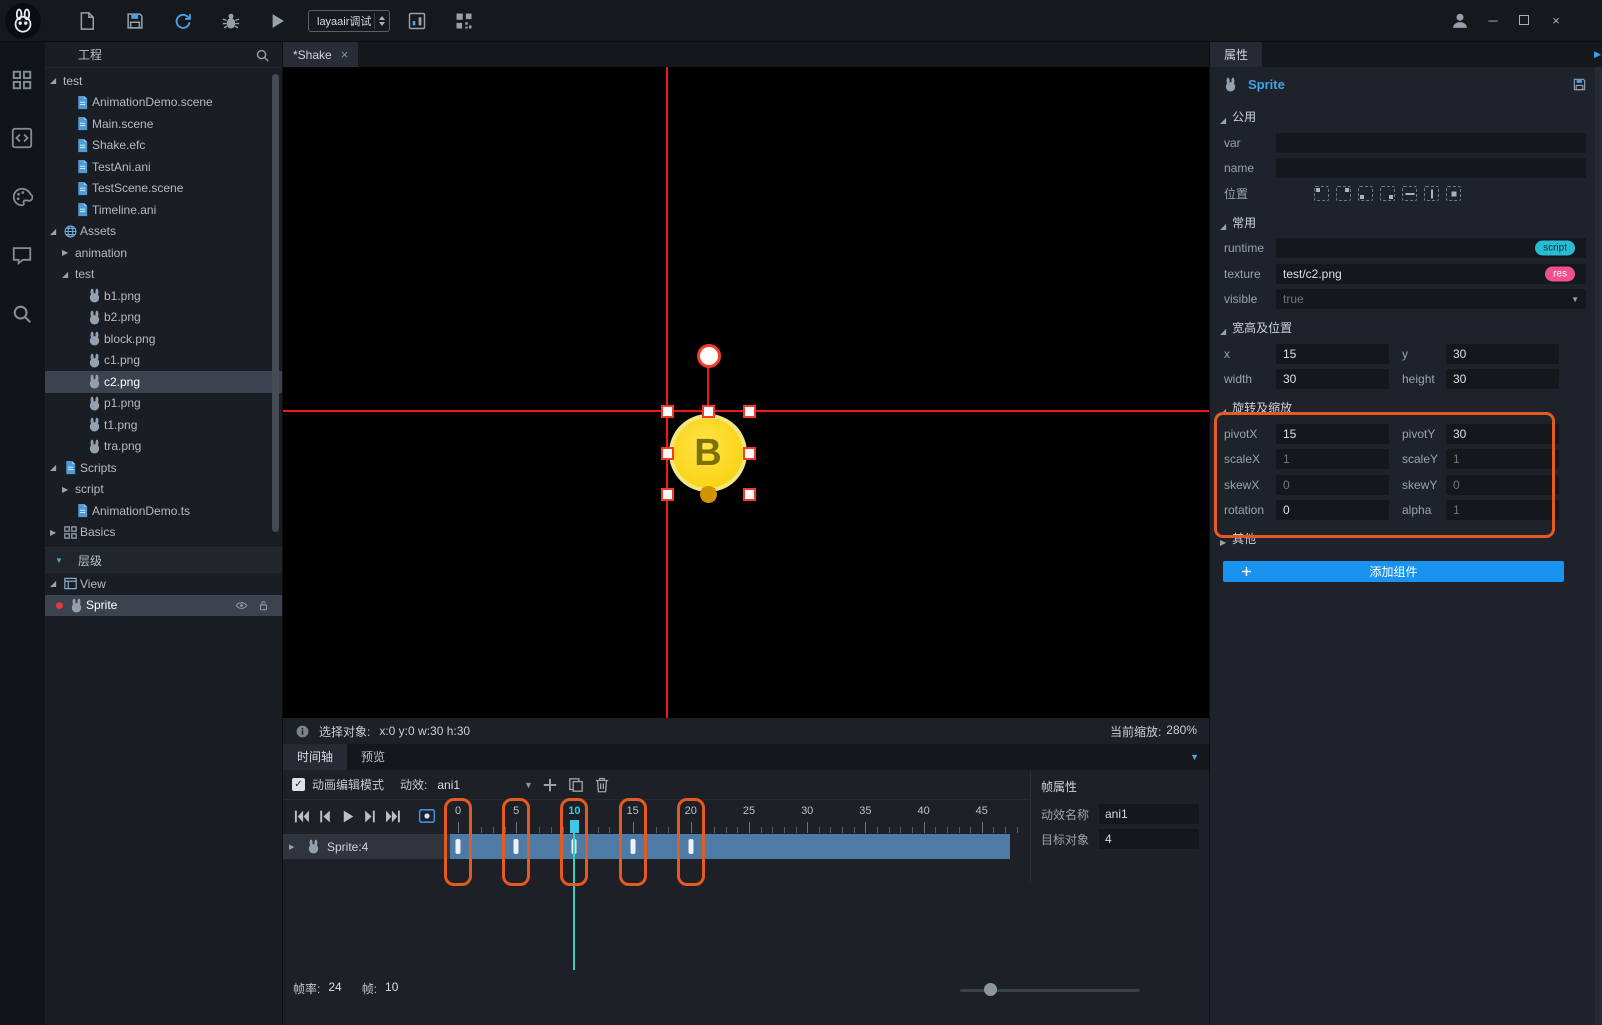 The image size is (1602, 1025). What do you see at coordinates (163, 511) in the screenshot?
I see `tree-item-AnimationDemo.ts: AnimationDemo.ts` at bounding box center [163, 511].